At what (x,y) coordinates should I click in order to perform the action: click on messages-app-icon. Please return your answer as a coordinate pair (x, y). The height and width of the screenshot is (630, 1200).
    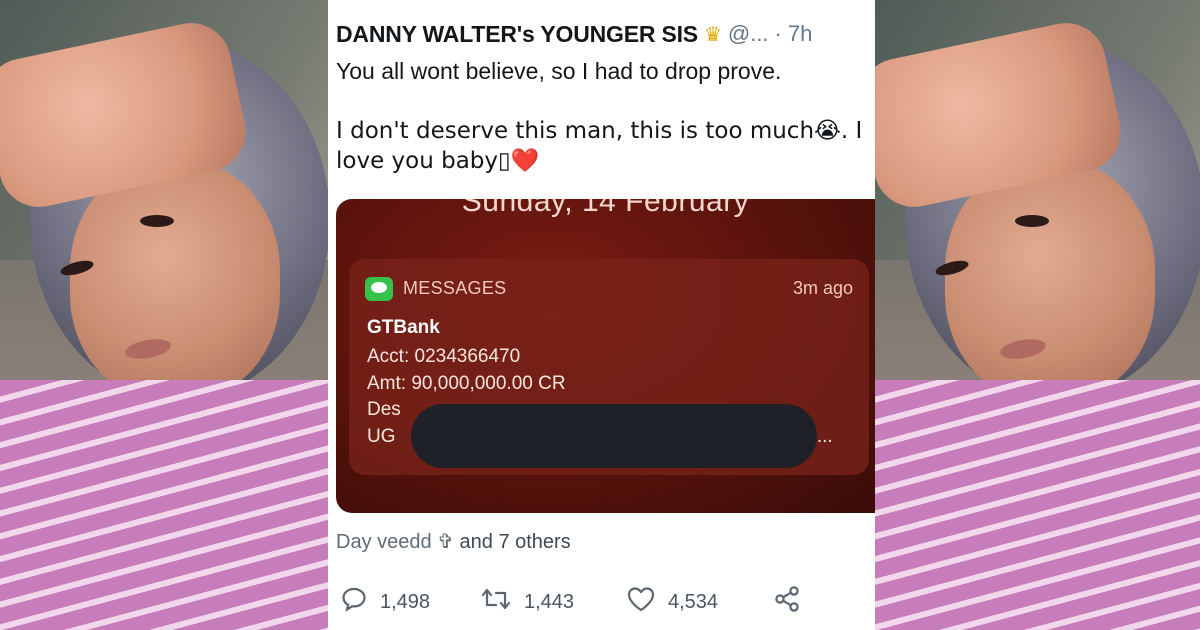
    Looking at the image, I should click on (379, 289).